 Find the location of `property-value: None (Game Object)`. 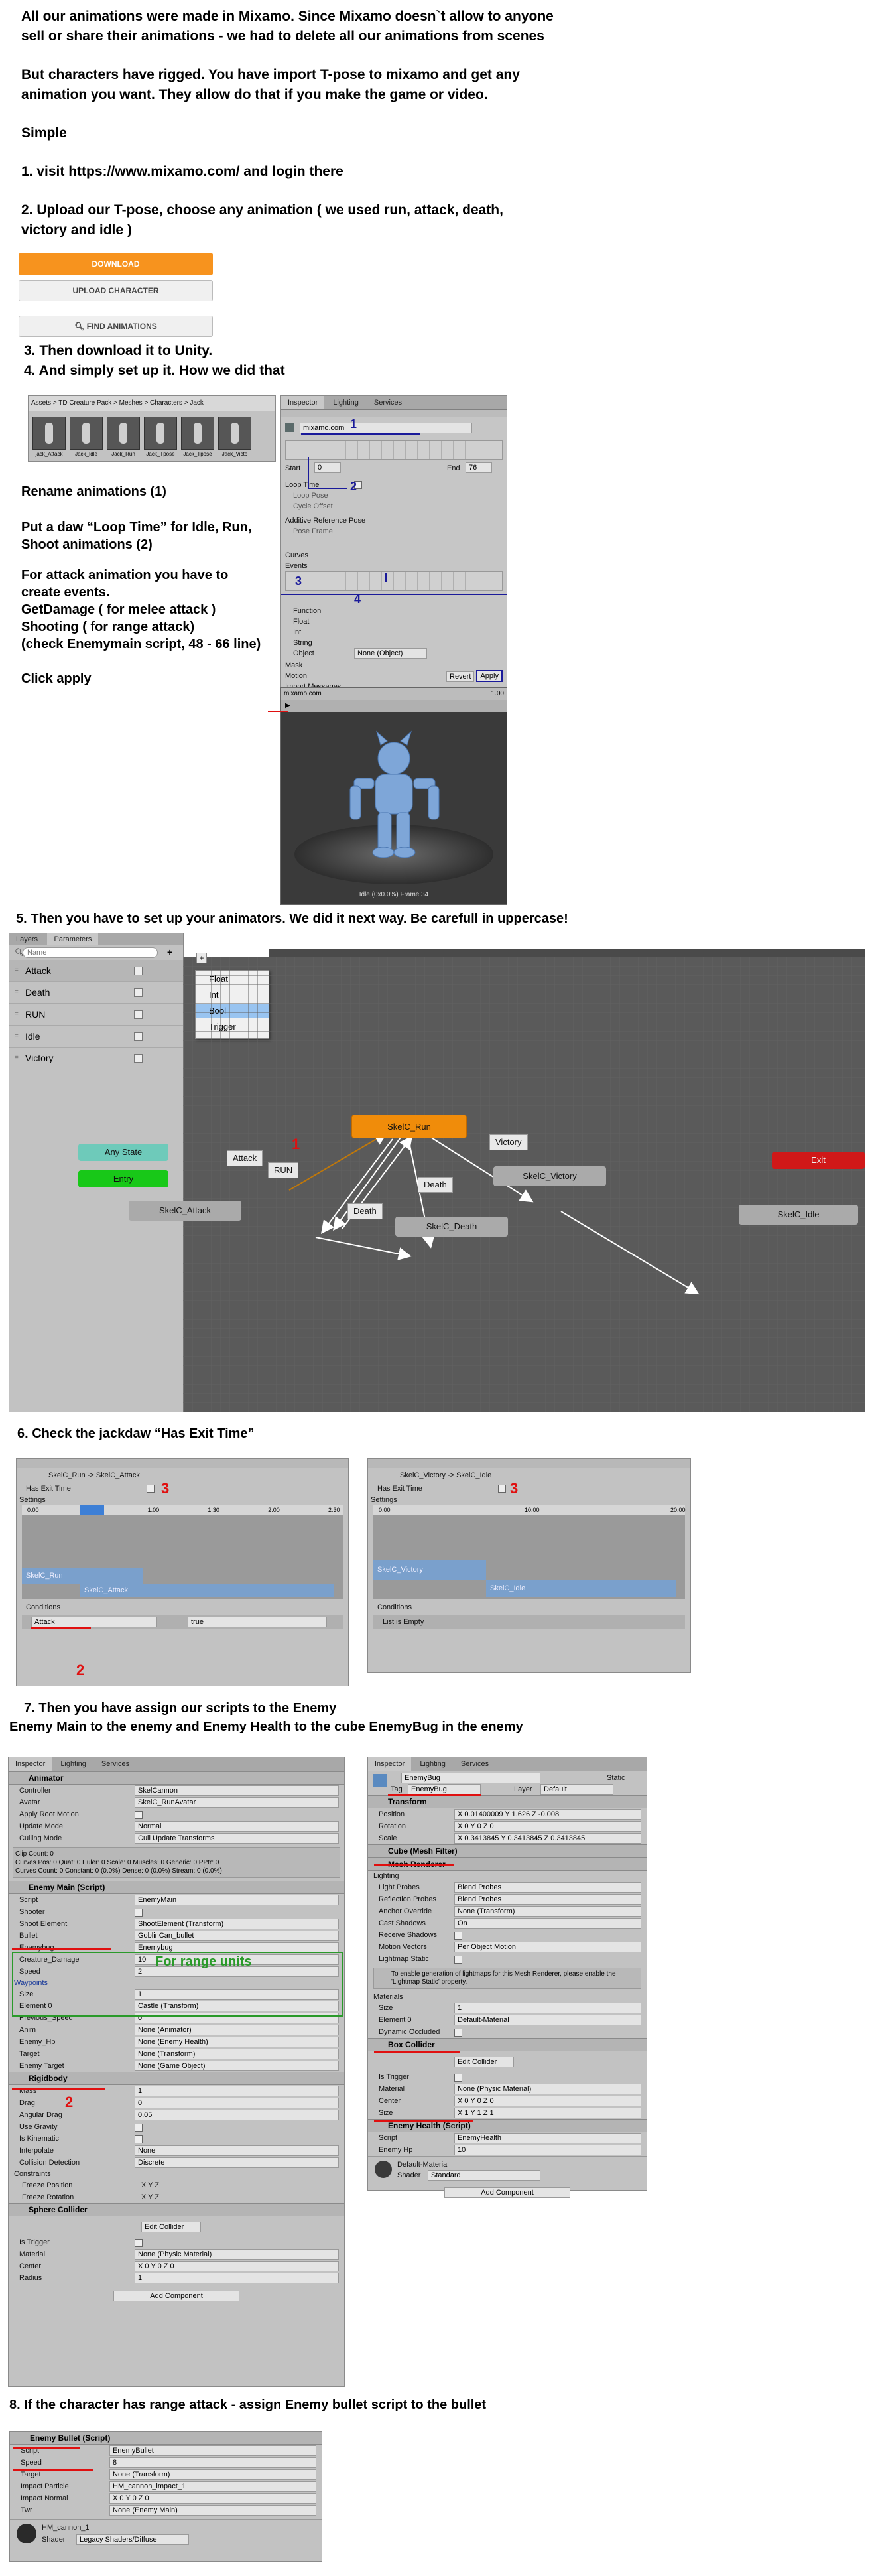

property-value: None (Game Object) is located at coordinates (237, 2066).